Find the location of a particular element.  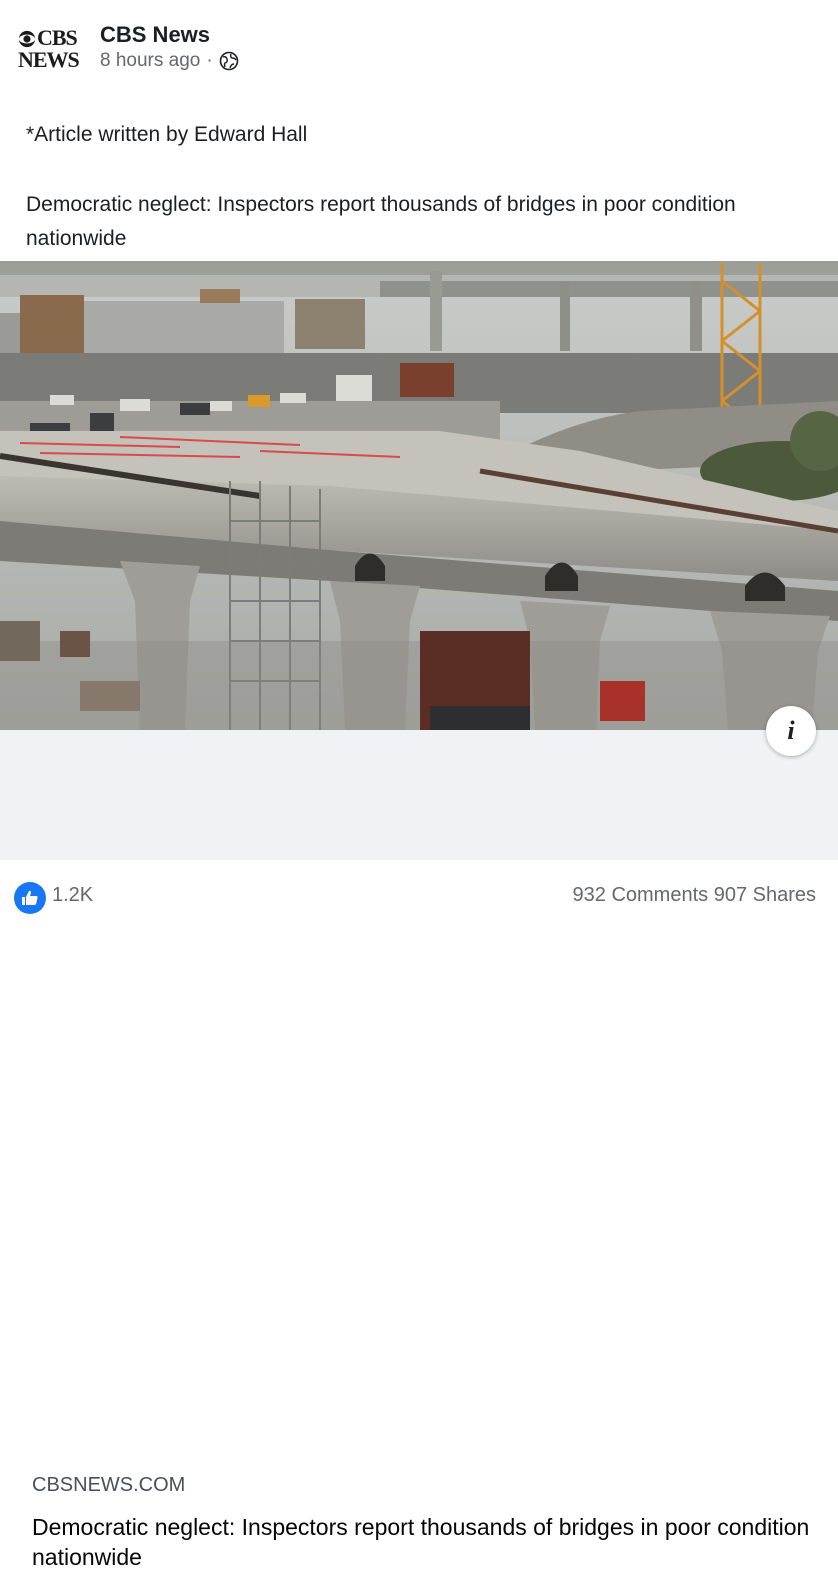

page-name-link: CBS News is located at coordinates (155, 35).